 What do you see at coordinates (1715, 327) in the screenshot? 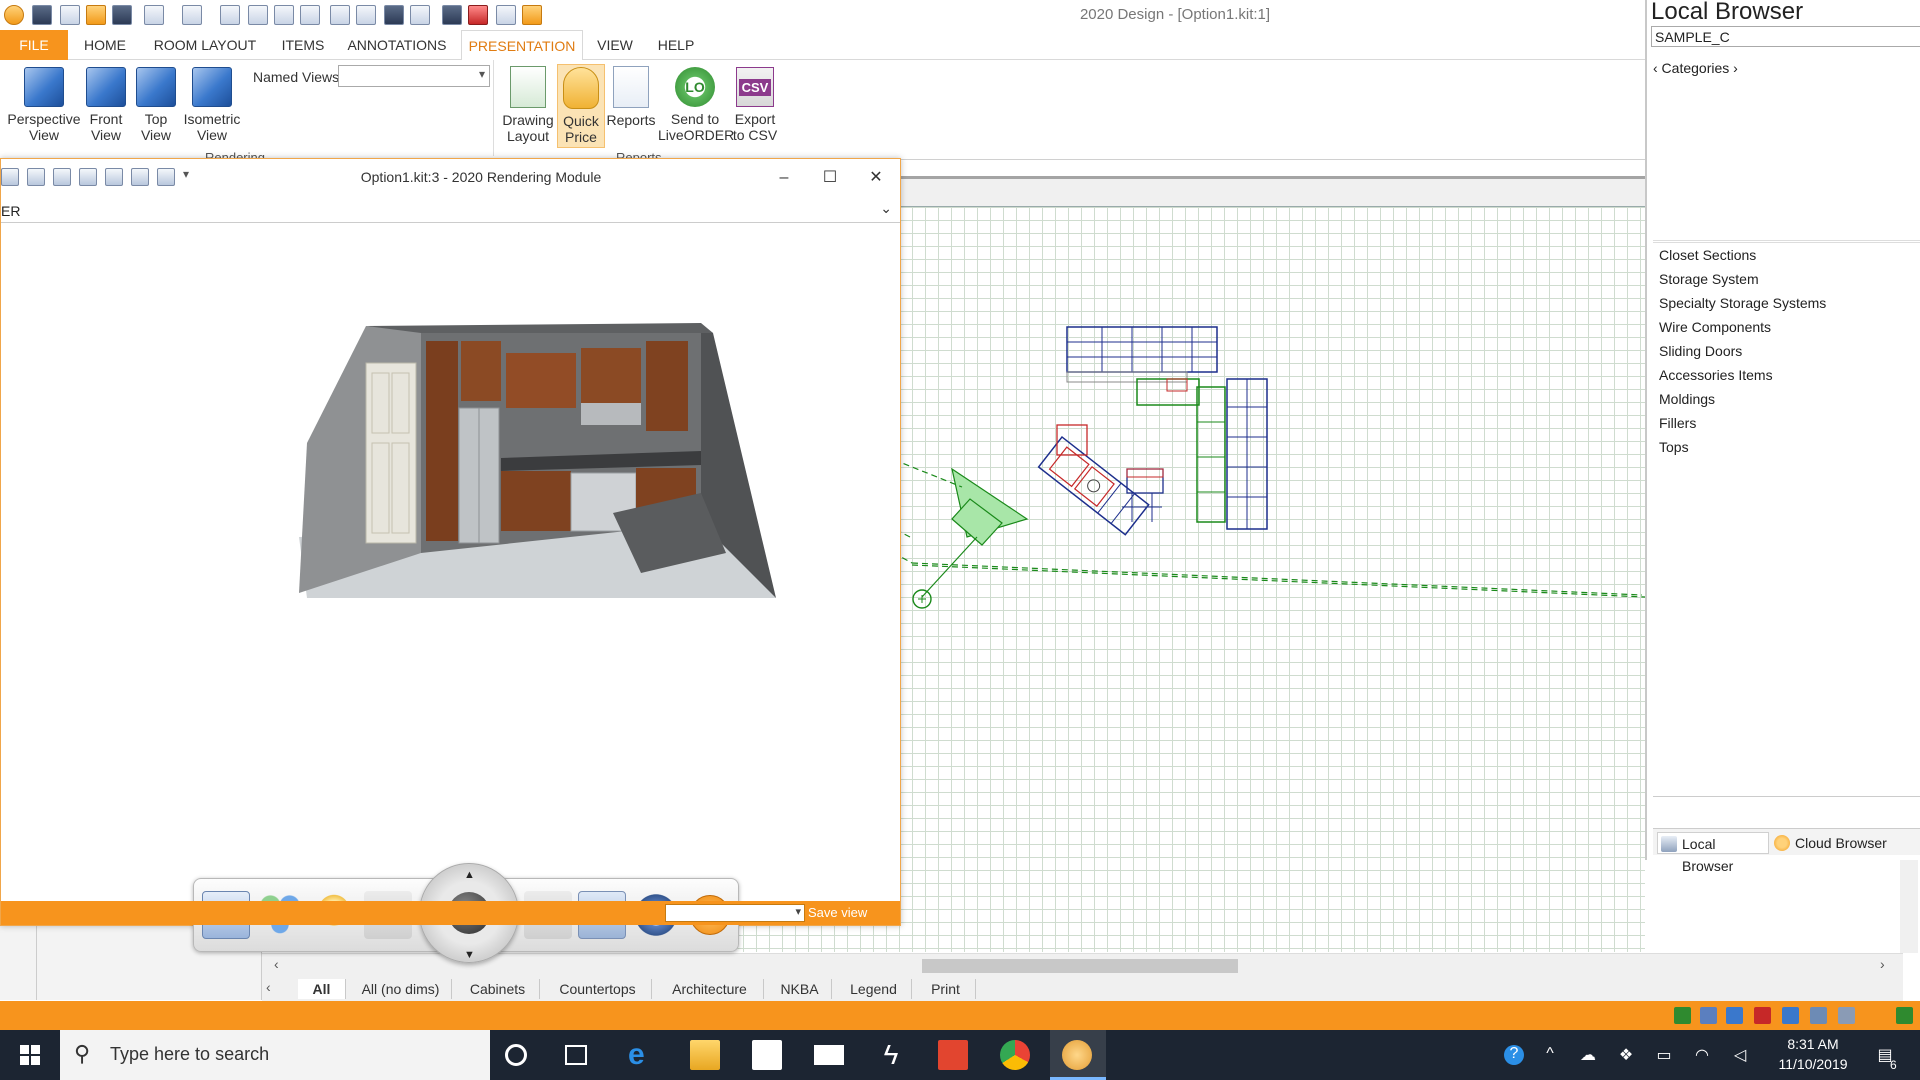
I see `list-item-wire-components: Wire Components` at bounding box center [1715, 327].